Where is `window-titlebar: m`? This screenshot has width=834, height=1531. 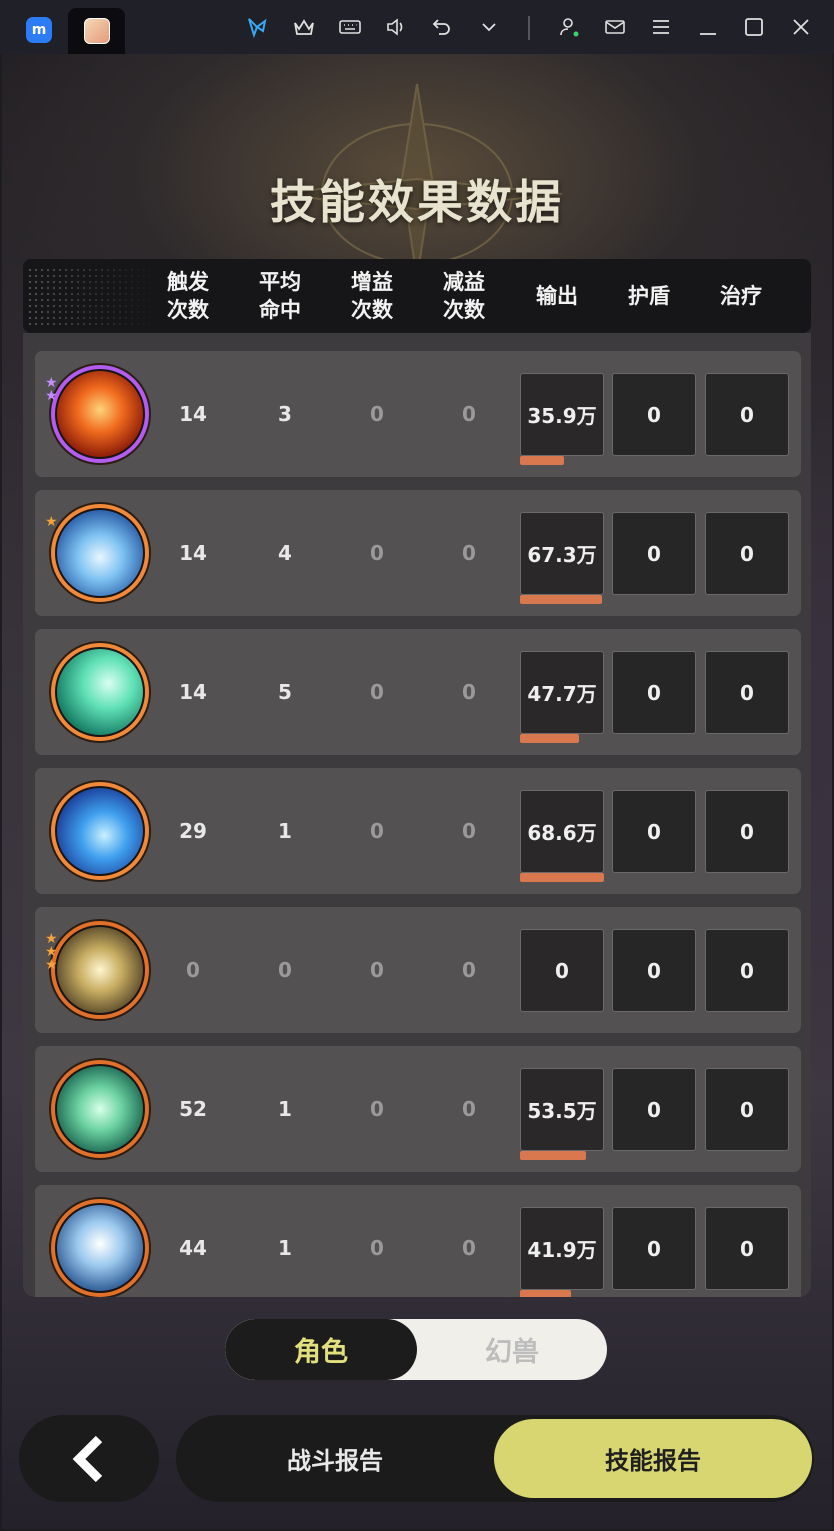
window-titlebar: m is located at coordinates (417, 27).